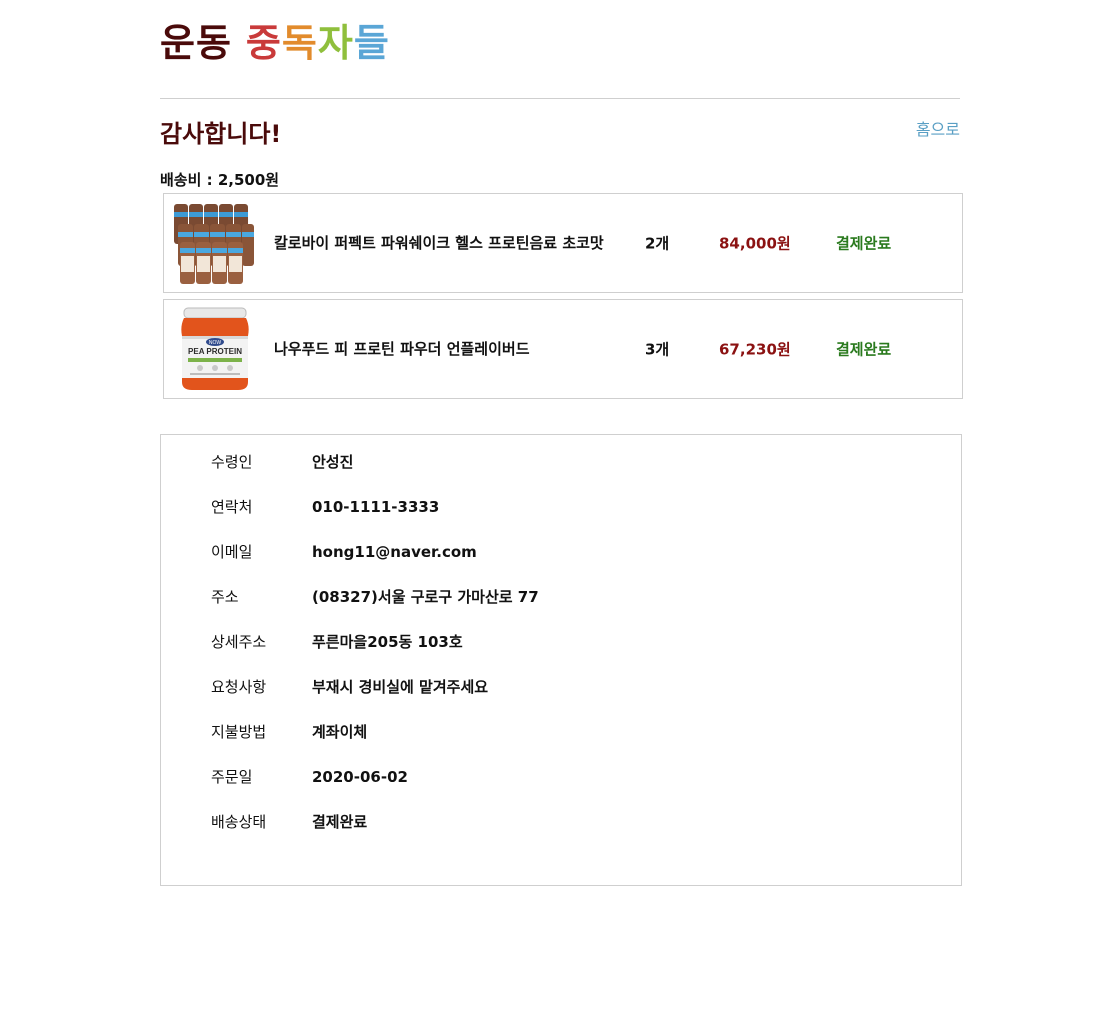 The width and height of the screenshot is (1120, 1027). What do you see at coordinates (232, 777) in the screenshot?
I see `info-label: 주문일` at bounding box center [232, 777].